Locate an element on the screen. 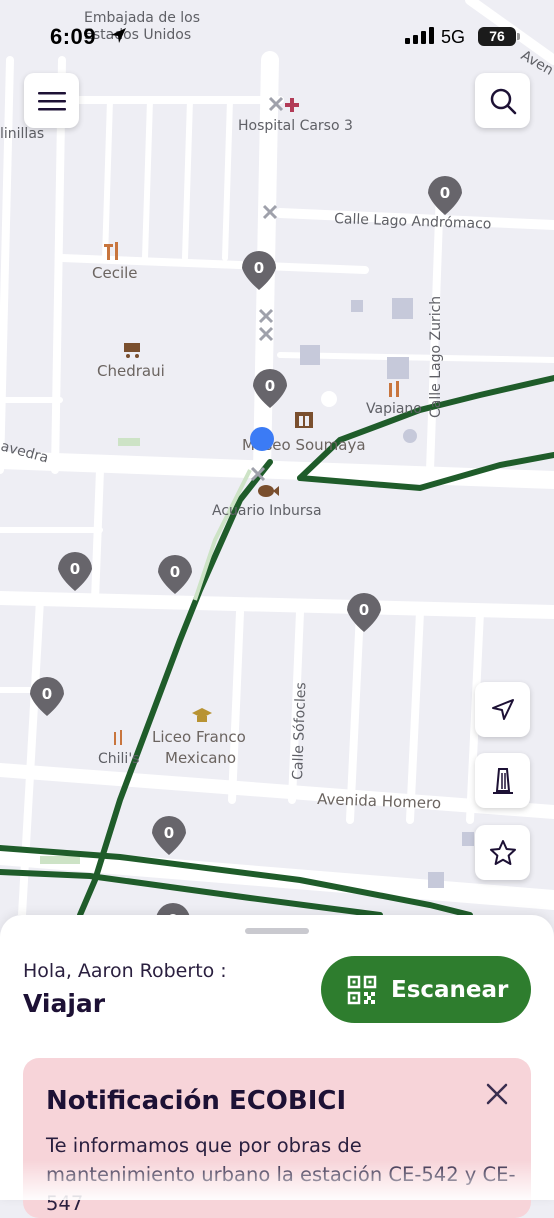 The height and width of the screenshot is (1218, 554). museum-icon is located at coordinates (304, 420).